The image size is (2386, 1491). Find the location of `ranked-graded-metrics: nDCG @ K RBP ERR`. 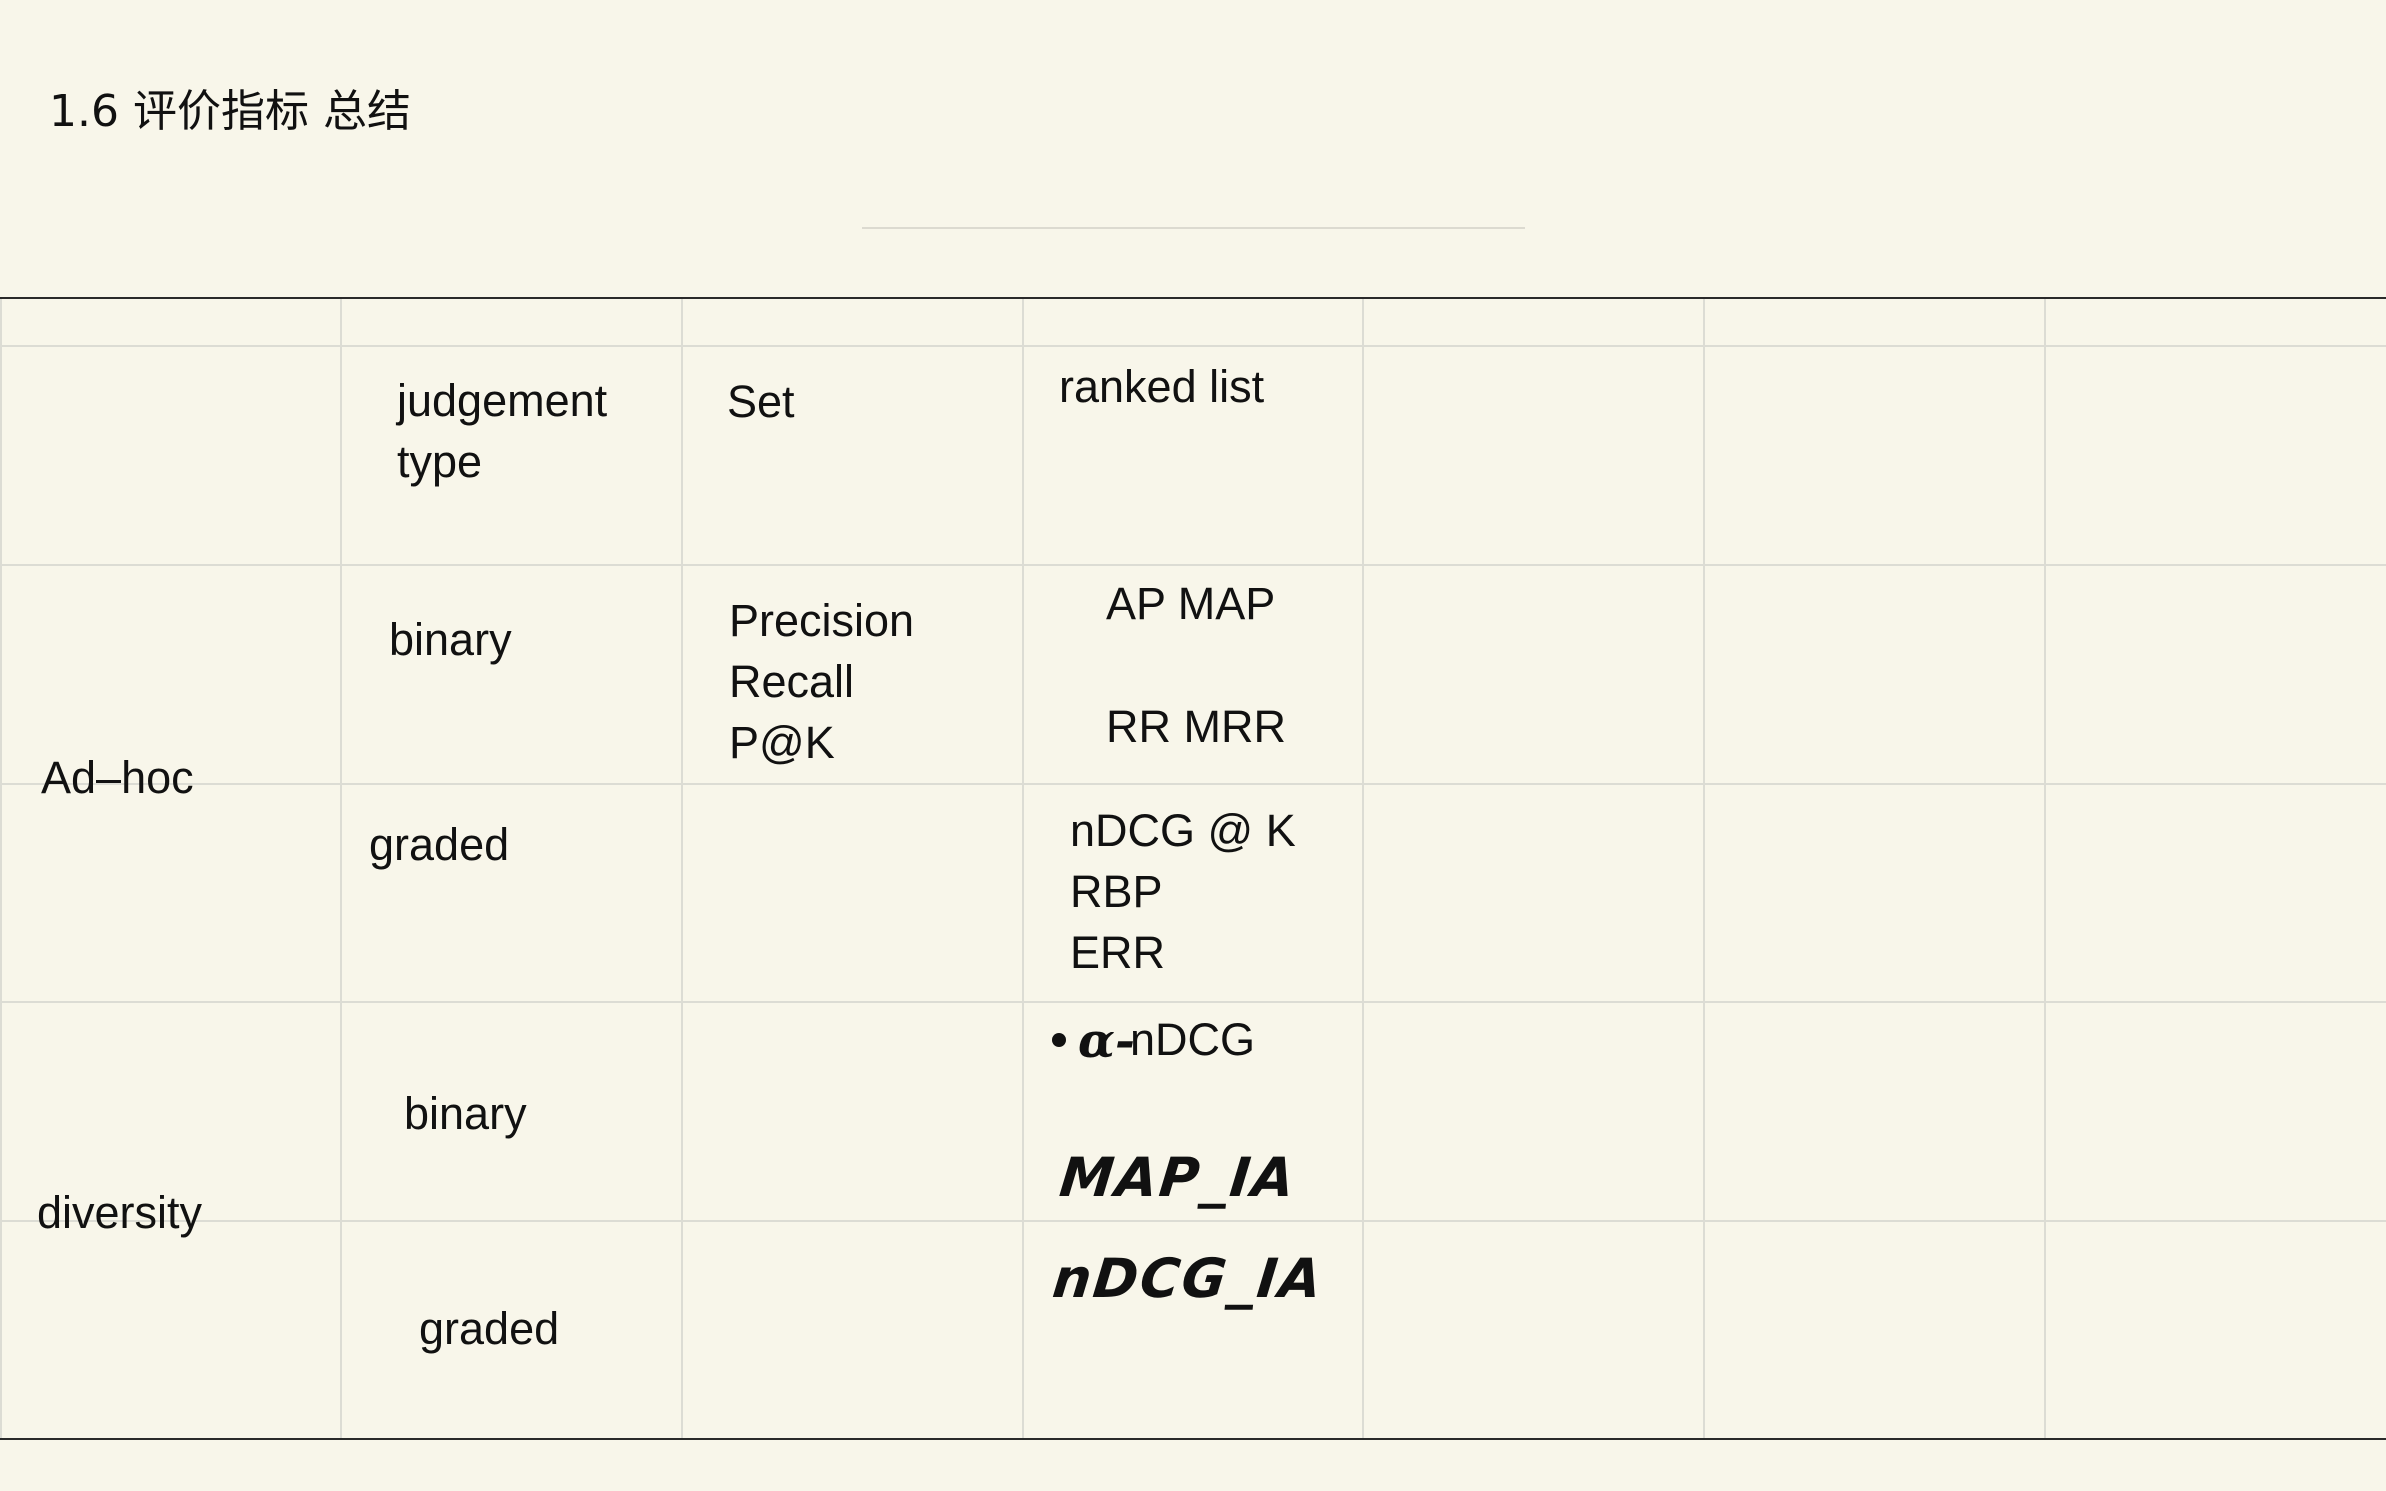

ranked-graded-metrics: nDCG @ K RBP ERR is located at coordinates (1183, 891).